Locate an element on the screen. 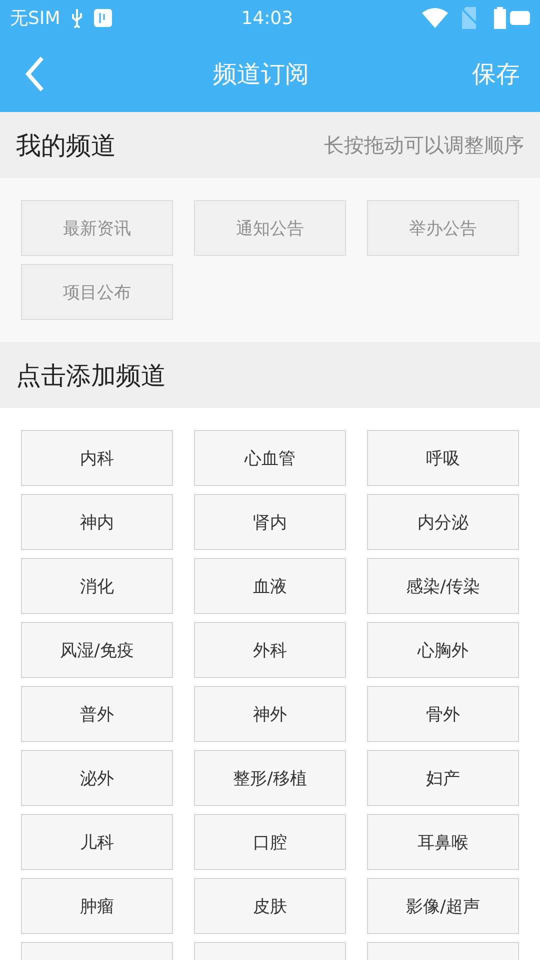 The height and width of the screenshot is (960, 540). channel-button: 风湿/免疫 is located at coordinates (97, 650).